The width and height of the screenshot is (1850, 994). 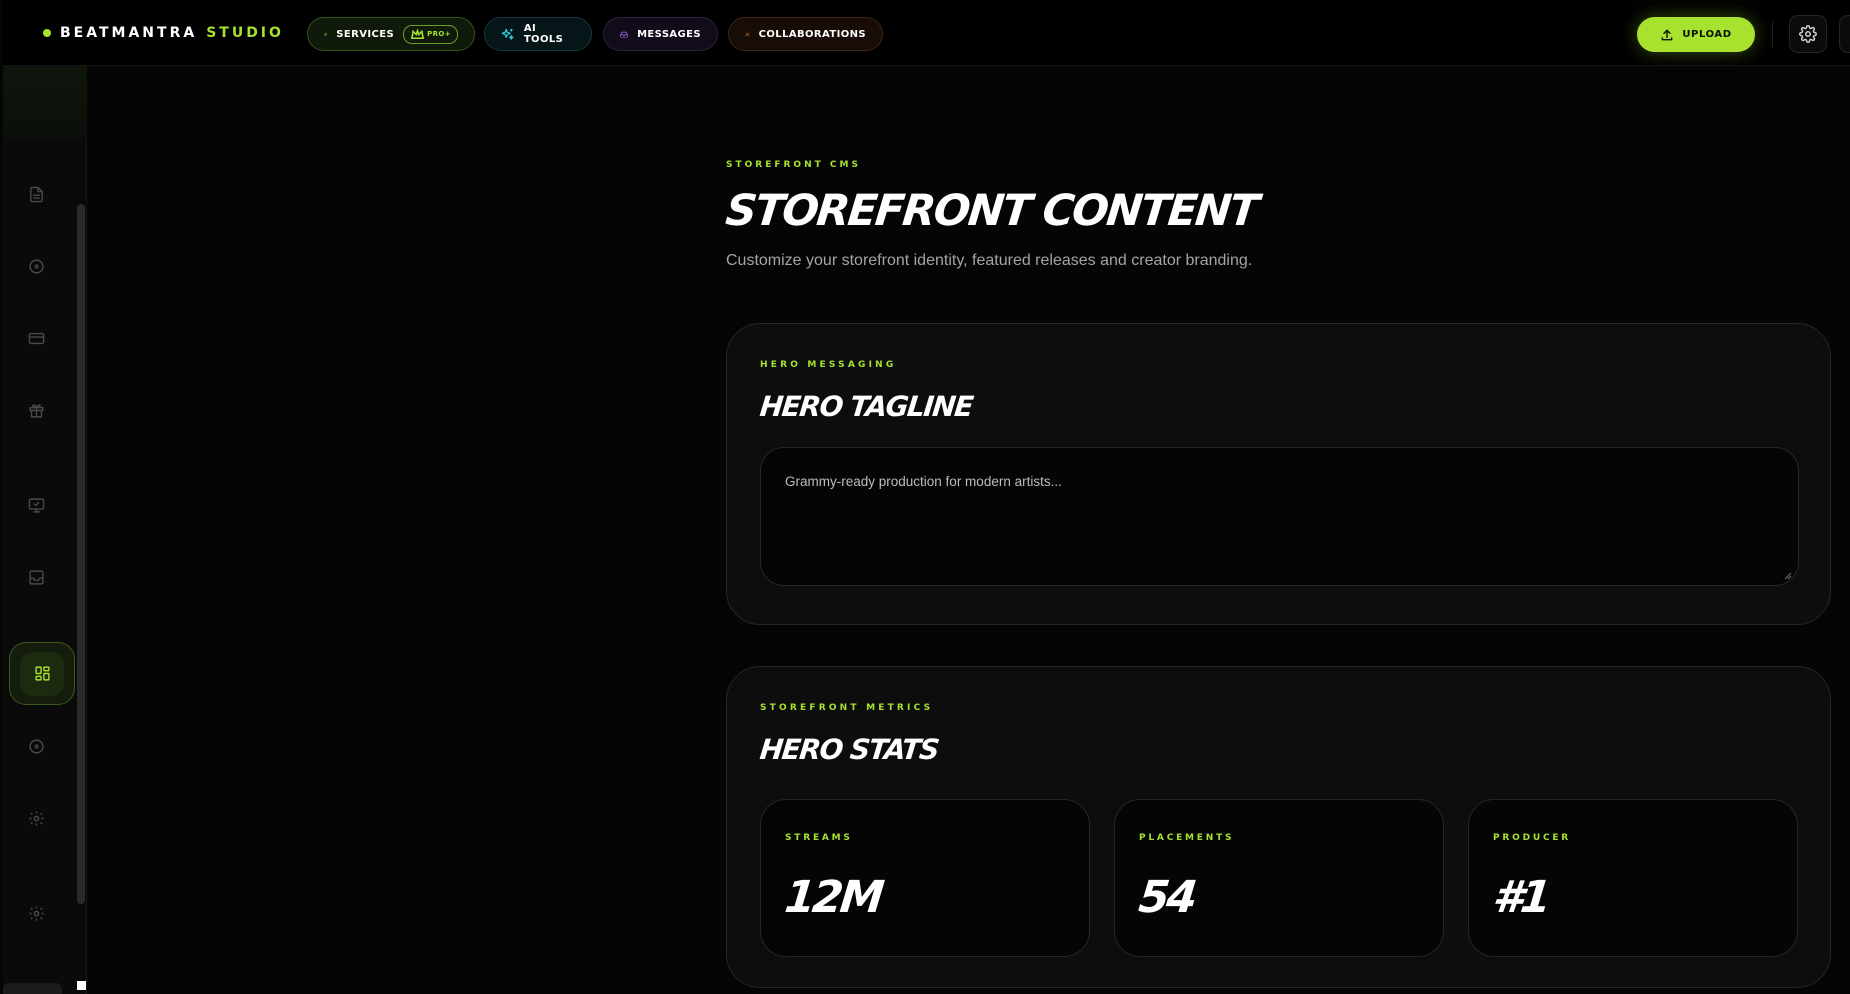 I want to click on sidebar-corner-marker, so click(x=81, y=985).